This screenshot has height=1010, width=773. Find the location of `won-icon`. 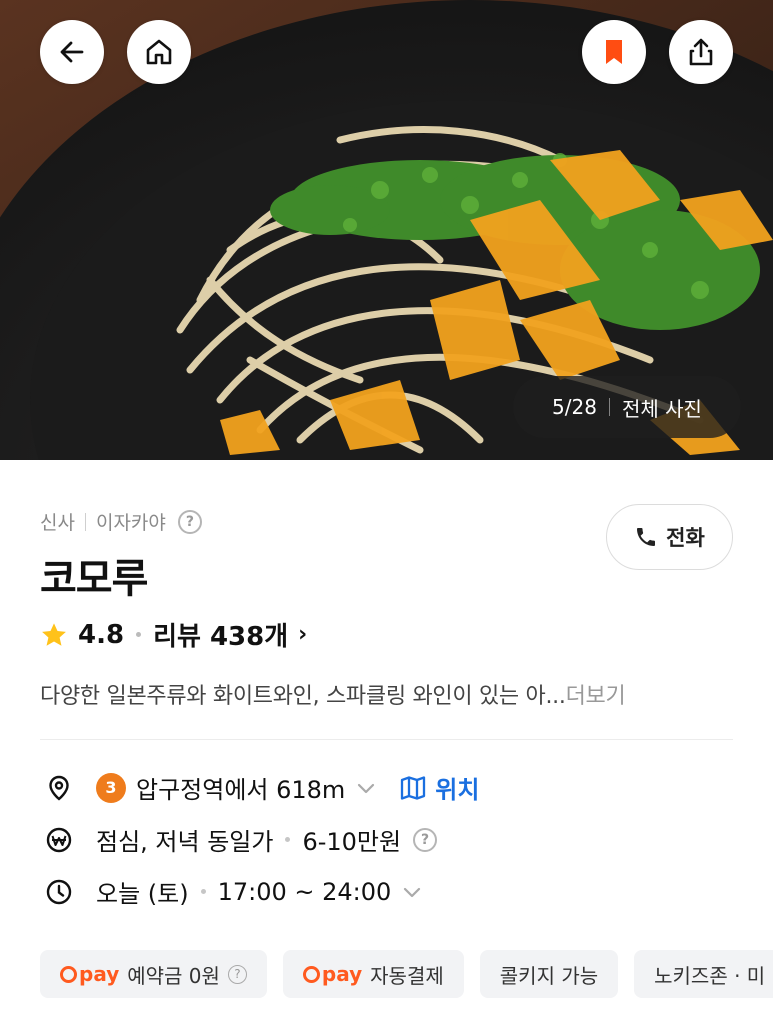

won-icon is located at coordinates (59, 840).